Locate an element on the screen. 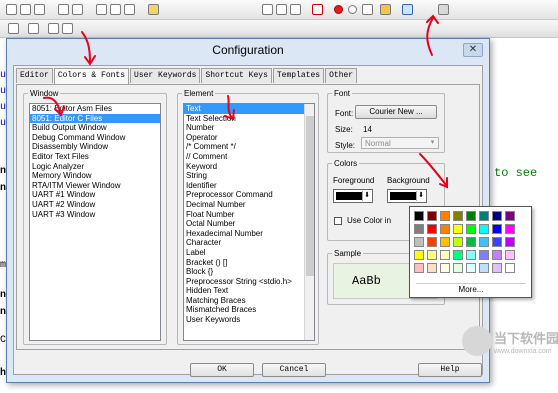  arrow-to-text is located at coordinates (230, 107).